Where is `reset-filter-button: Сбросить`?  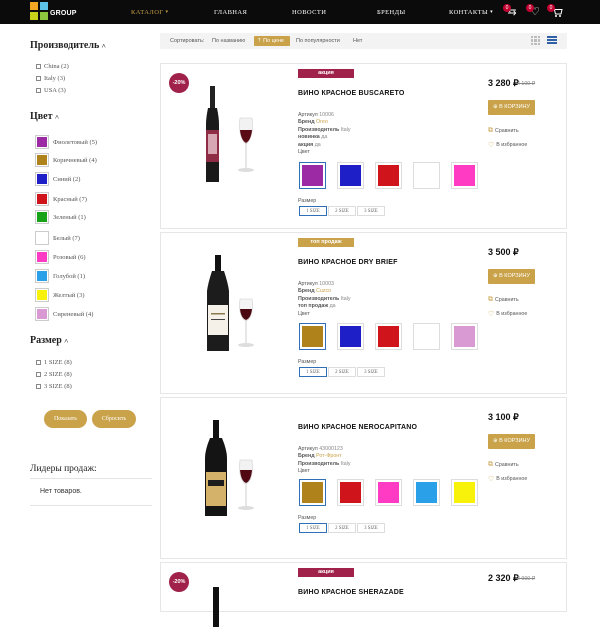 reset-filter-button: Сбросить is located at coordinates (114, 419).